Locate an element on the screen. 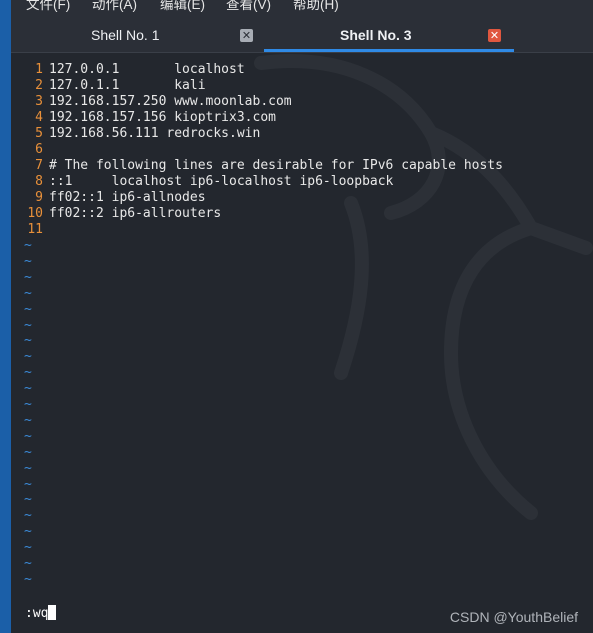 Image resolution: width=593 pixels, height=633 pixels. line-text: ::1 localhost ip6-localhost ip6-loopback is located at coordinates (221, 181).